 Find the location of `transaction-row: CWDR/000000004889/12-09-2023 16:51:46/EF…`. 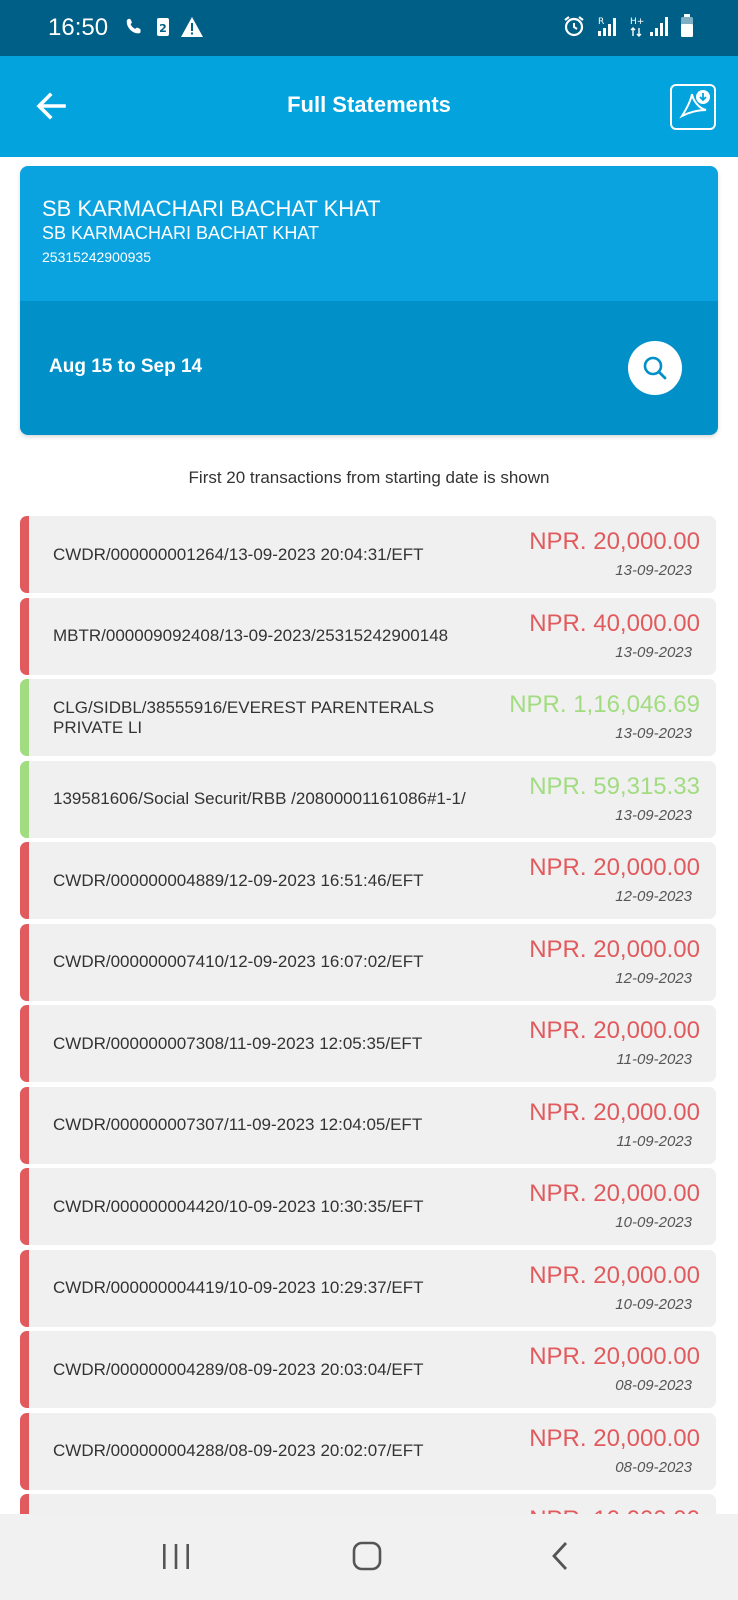

transaction-row: CWDR/000000004889/12-09-2023 16:51:46/EF… is located at coordinates (368, 880).